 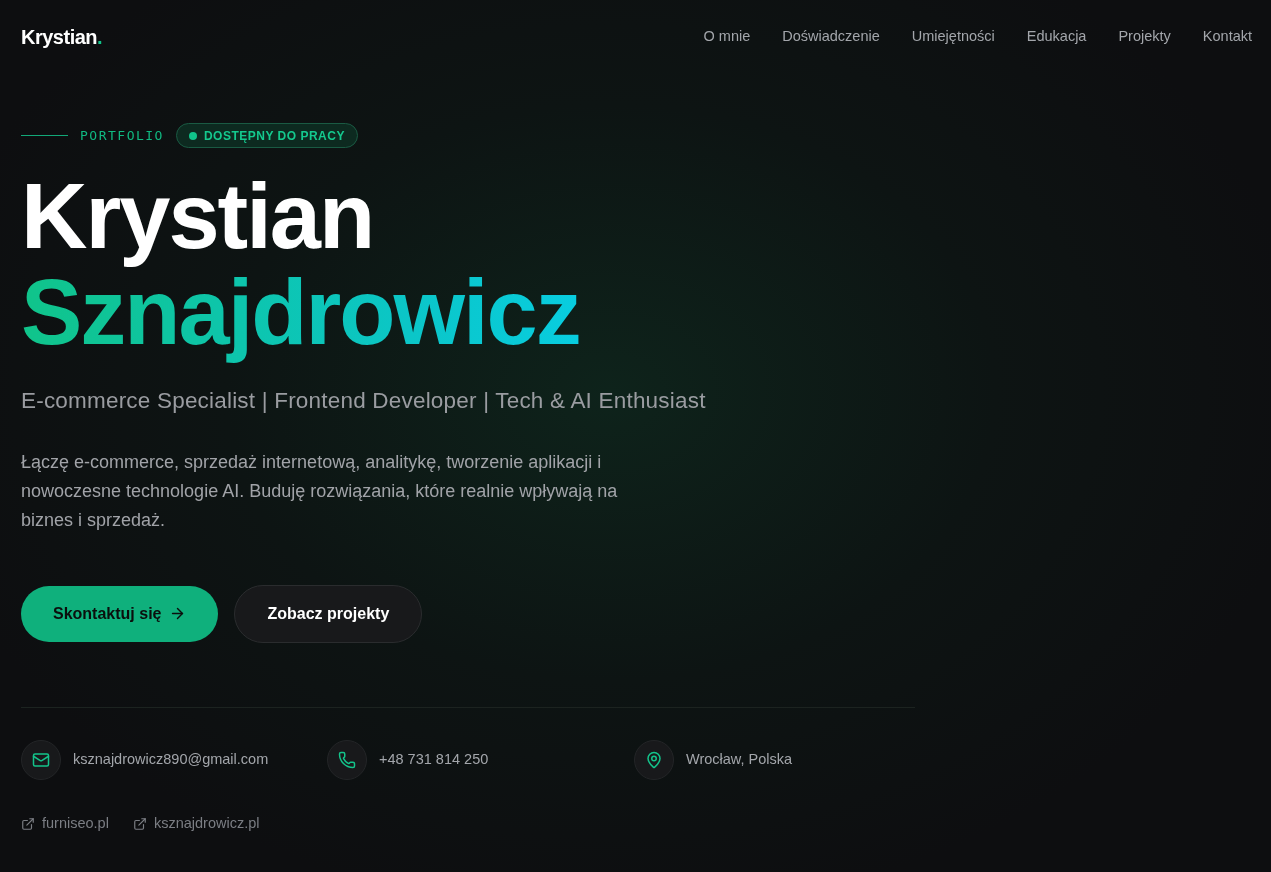 What do you see at coordinates (831, 37) in the screenshot?
I see `nav-link: Doświadczenie` at bounding box center [831, 37].